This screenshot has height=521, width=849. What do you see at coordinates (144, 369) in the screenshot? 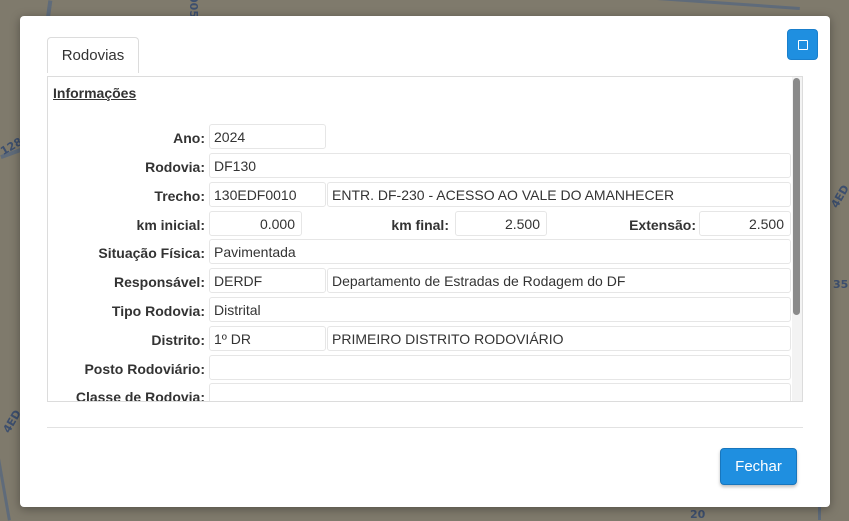
I see `posto-rodoviario-label: Posto Rodoviário:` at bounding box center [144, 369].